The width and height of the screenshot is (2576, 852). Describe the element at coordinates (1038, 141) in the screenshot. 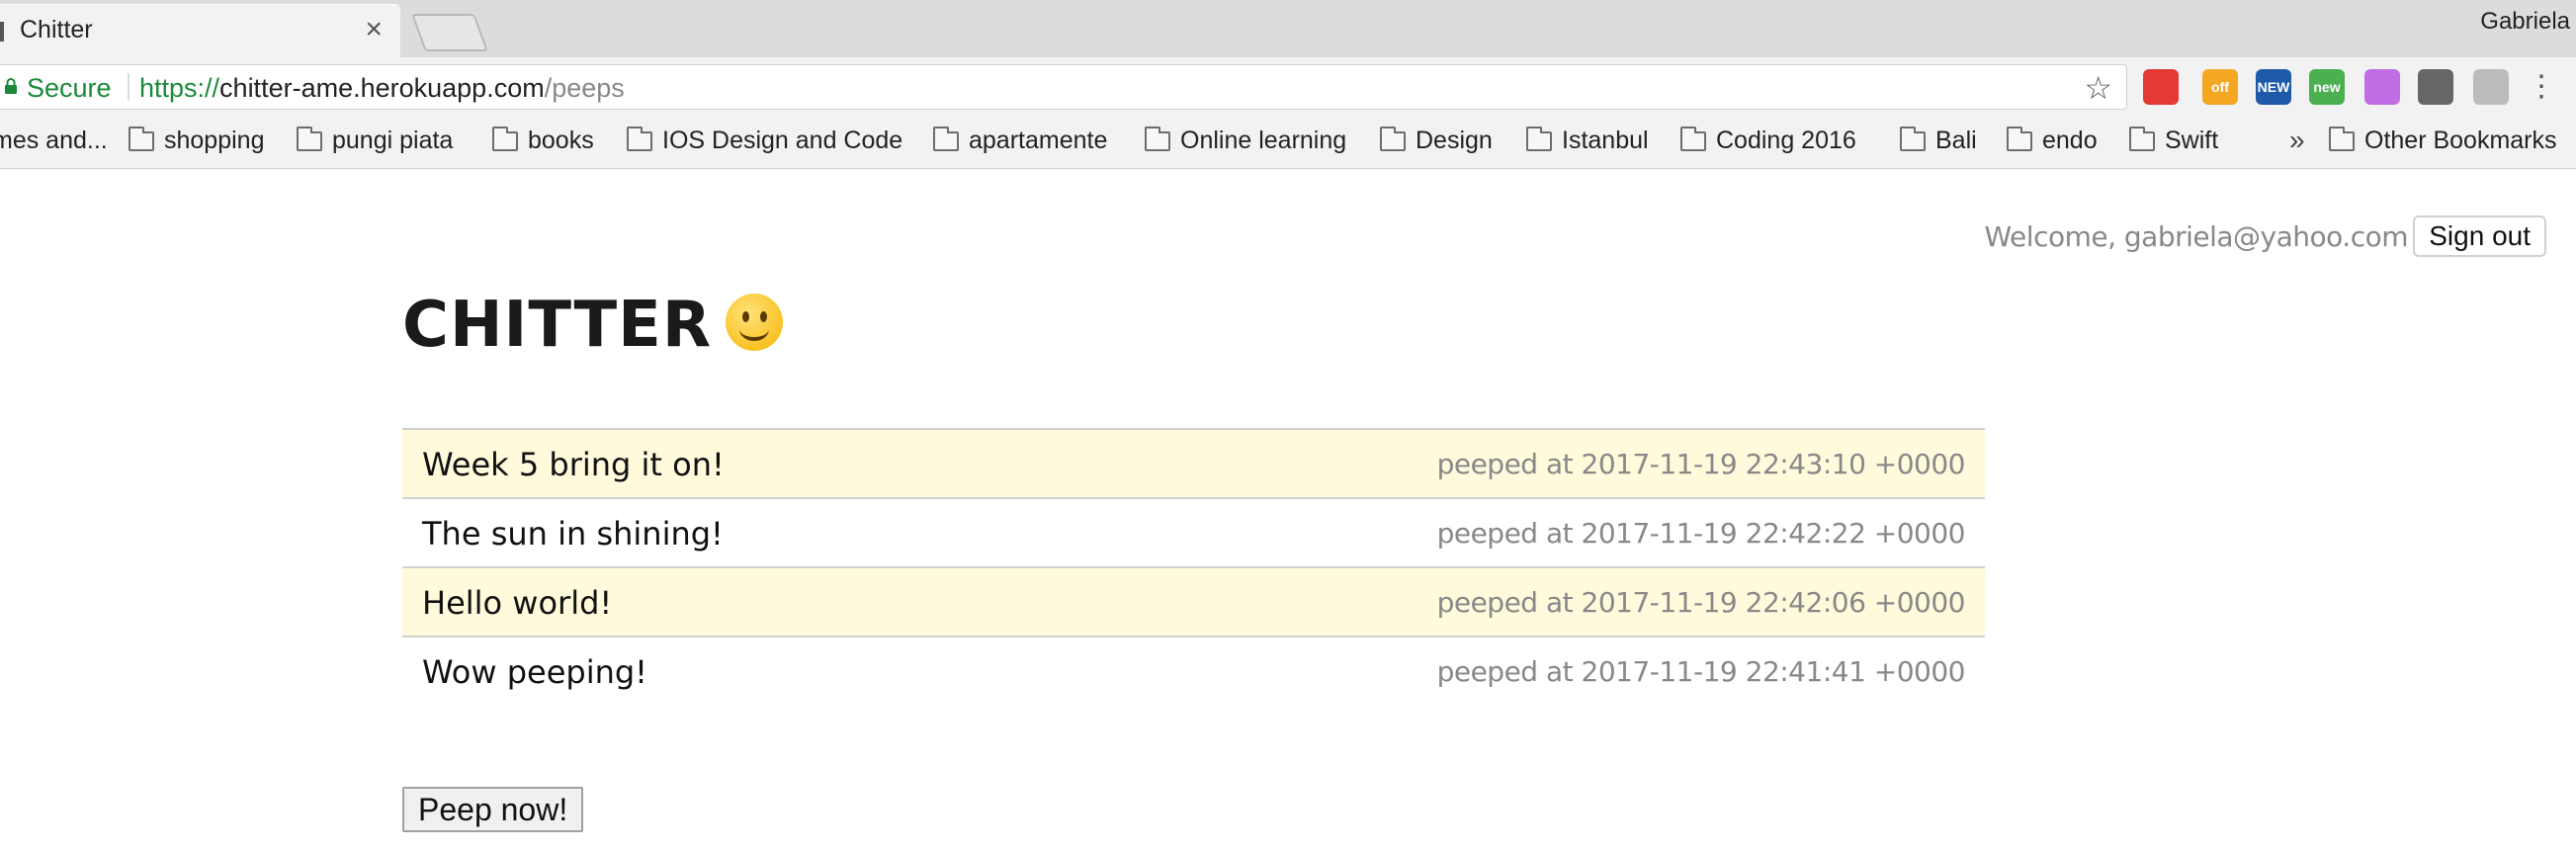

I see `bookmark-label: apartamente` at that location.